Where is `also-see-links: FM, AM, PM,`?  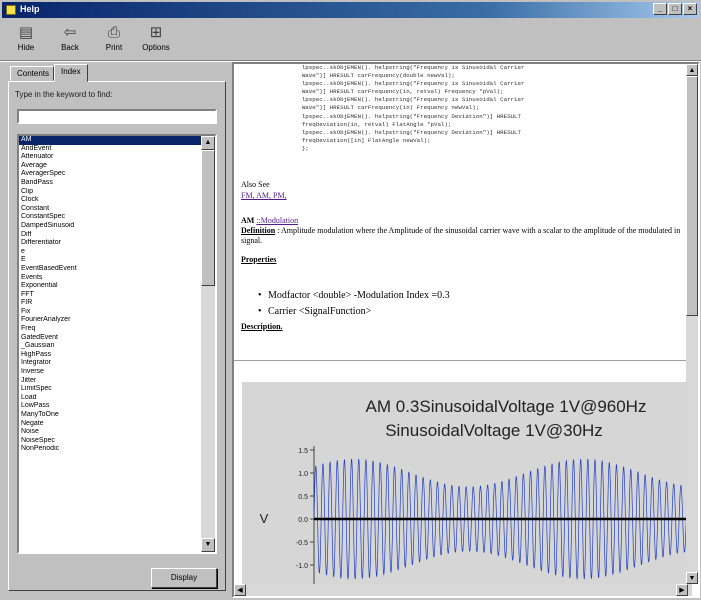
also-see-links: FM, AM, PM, is located at coordinates (264, 195).